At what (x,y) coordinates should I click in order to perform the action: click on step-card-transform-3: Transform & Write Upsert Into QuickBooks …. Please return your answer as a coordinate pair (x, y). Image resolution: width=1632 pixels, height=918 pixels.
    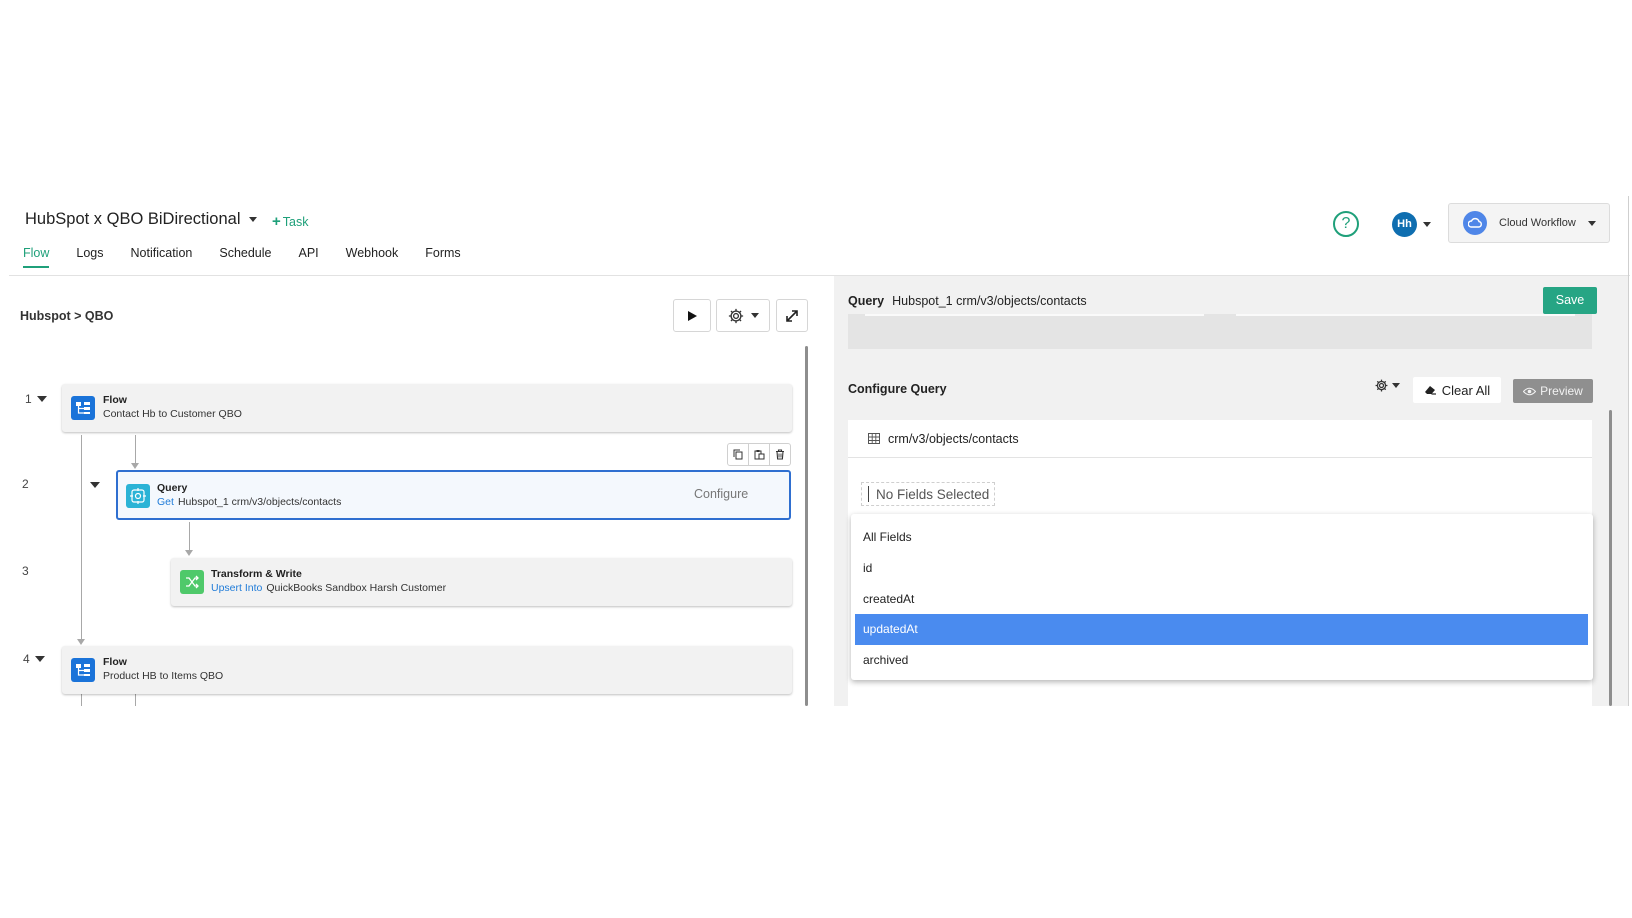
    Looking at the image, I should click on (481, 582).